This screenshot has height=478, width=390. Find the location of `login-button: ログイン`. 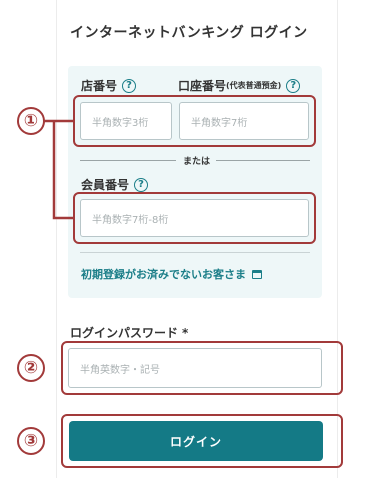

login-button: ログイン is located at coordinates (196, 441).